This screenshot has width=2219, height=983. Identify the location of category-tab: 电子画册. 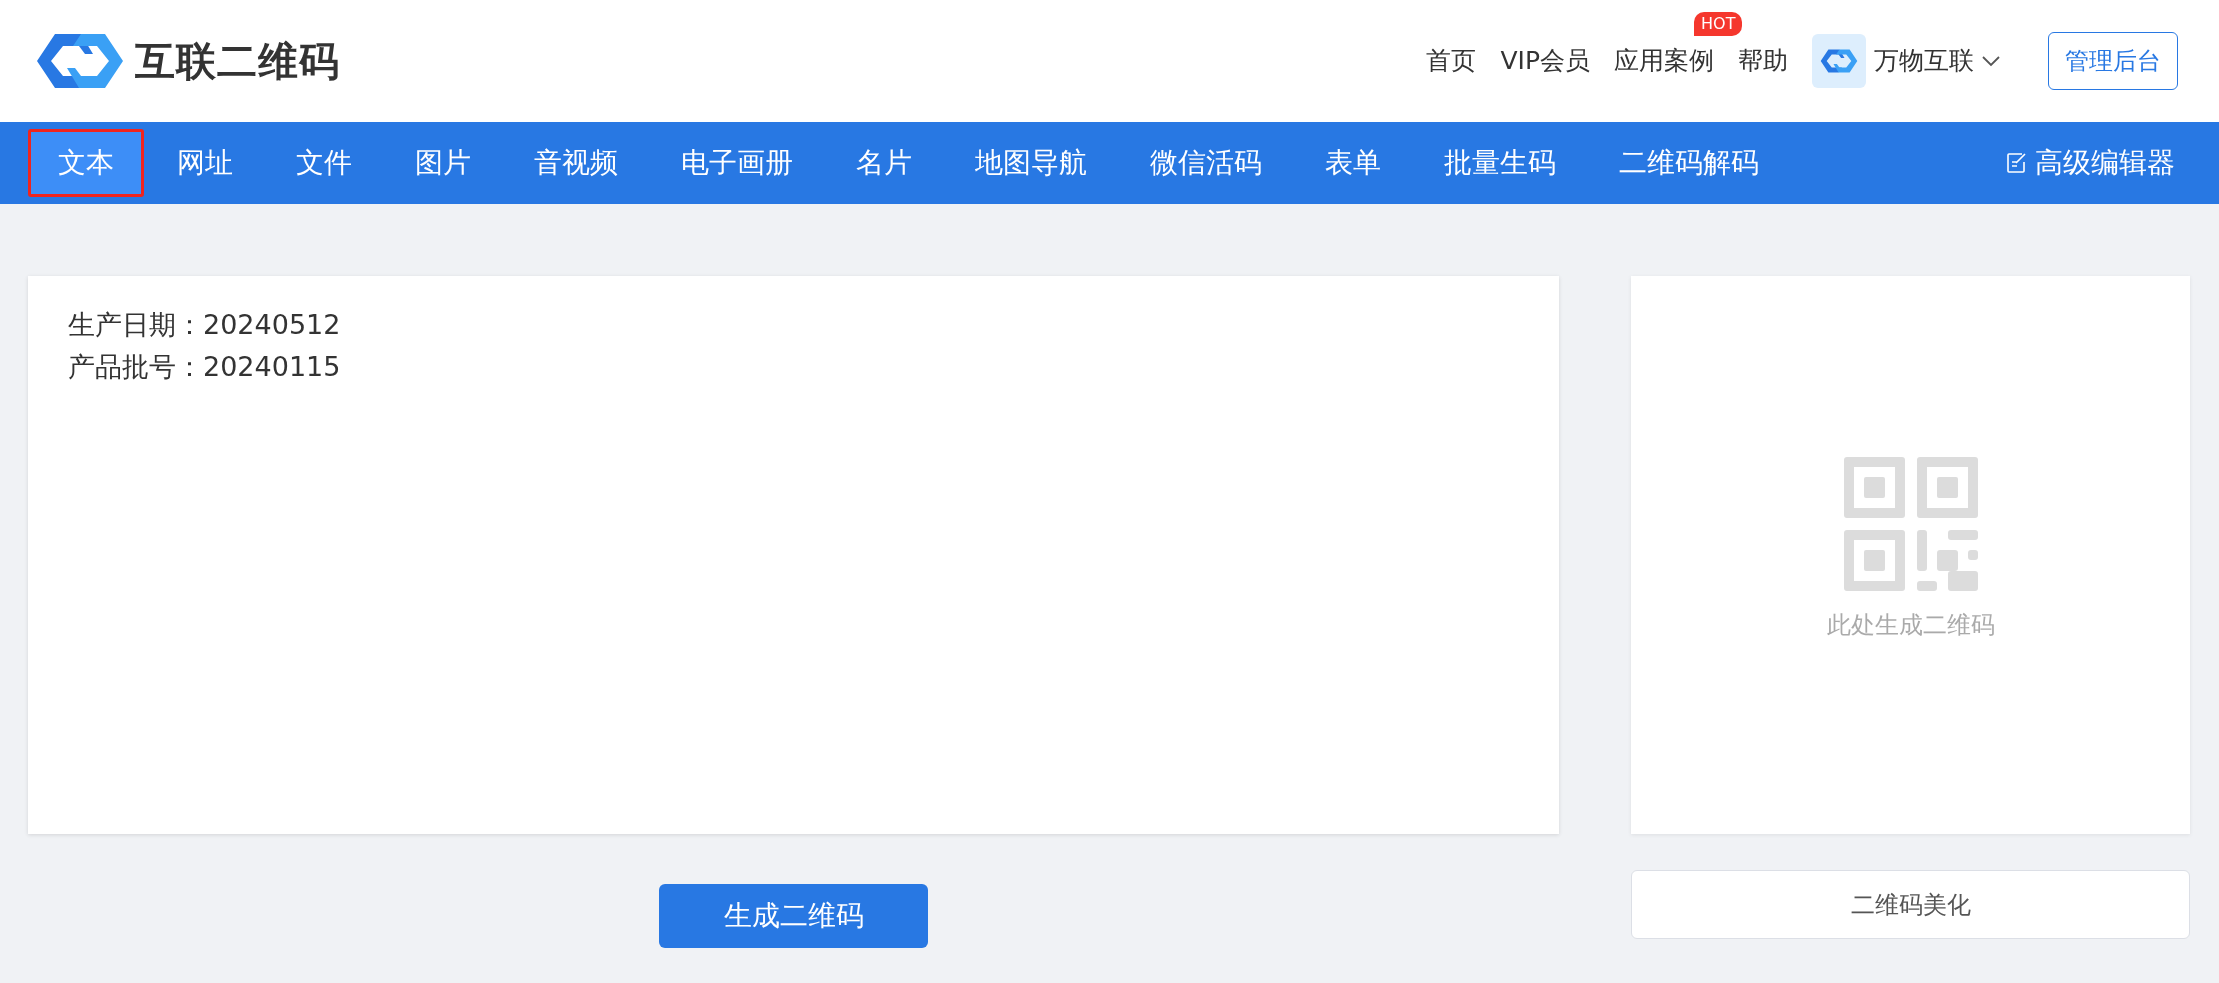
(737, 163).